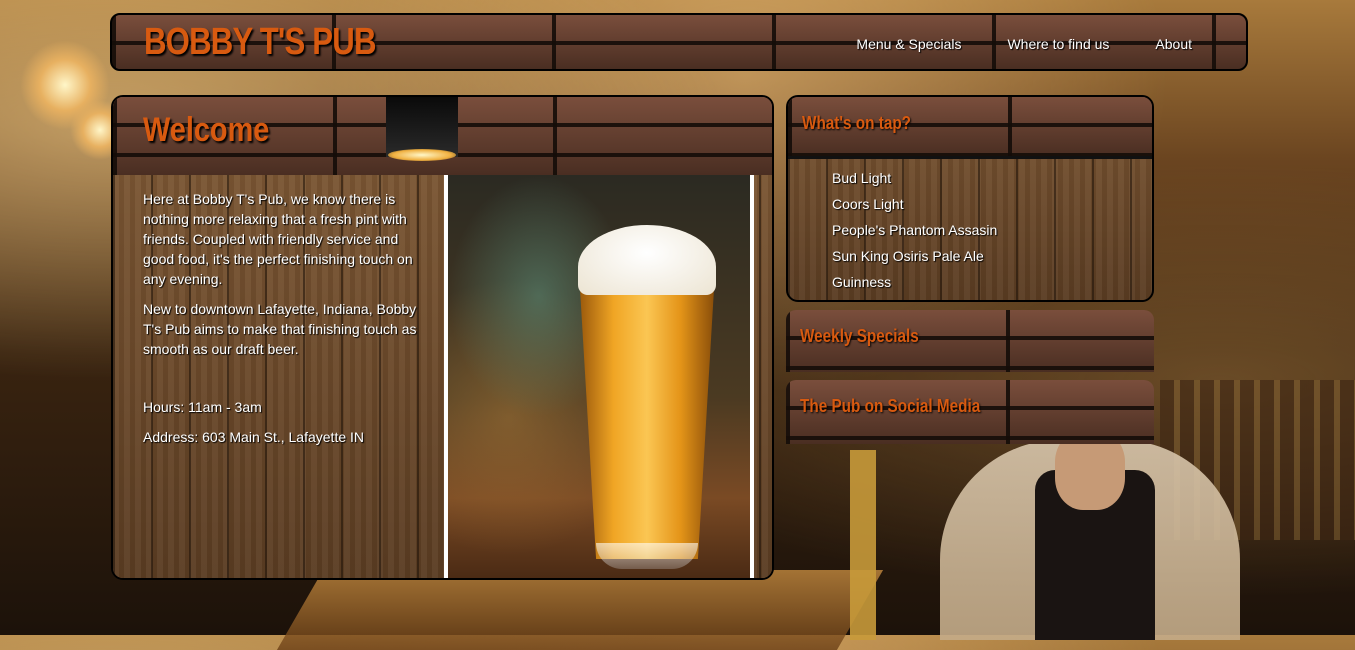  I want to click on weekly-specials-heading: Weekly Specials, so click(859, 336).